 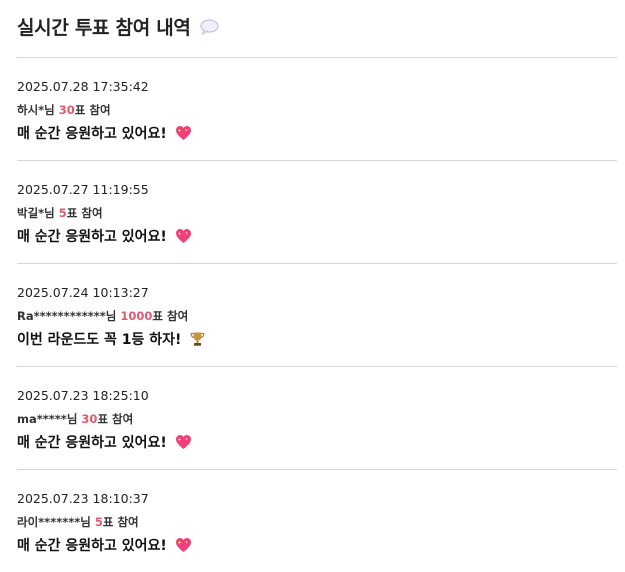 I want to click on vote-timestamp: 2025.07.28 17:35:42, so click(x=83, y=86).